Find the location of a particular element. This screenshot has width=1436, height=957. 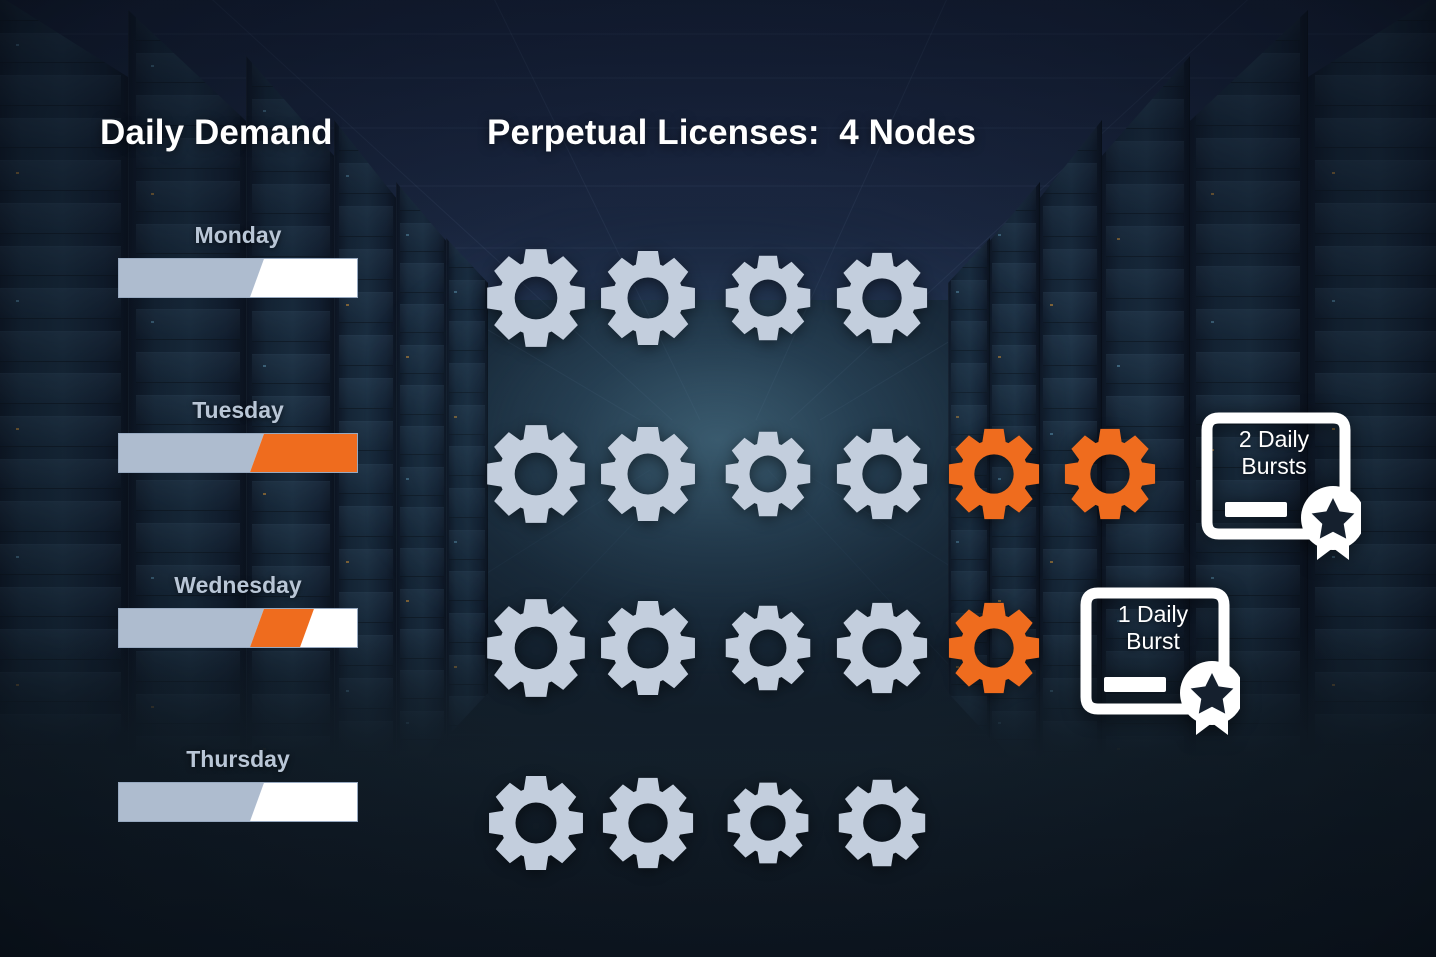

day-label-monday: Monday is located at coordinates (238, 235).